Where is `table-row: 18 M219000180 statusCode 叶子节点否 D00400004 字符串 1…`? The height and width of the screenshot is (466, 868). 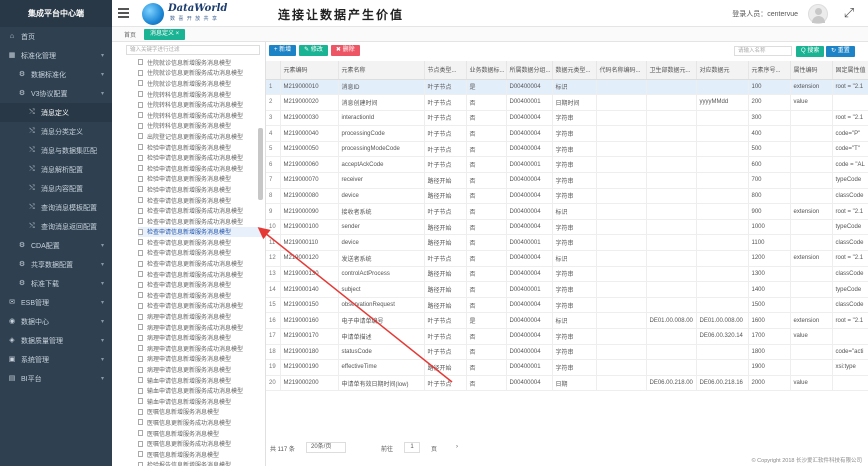
table-row: 18 M219000180 statusCode 叶子节点否 D00400004 字符串 1… is located at coordinates (567, 352).